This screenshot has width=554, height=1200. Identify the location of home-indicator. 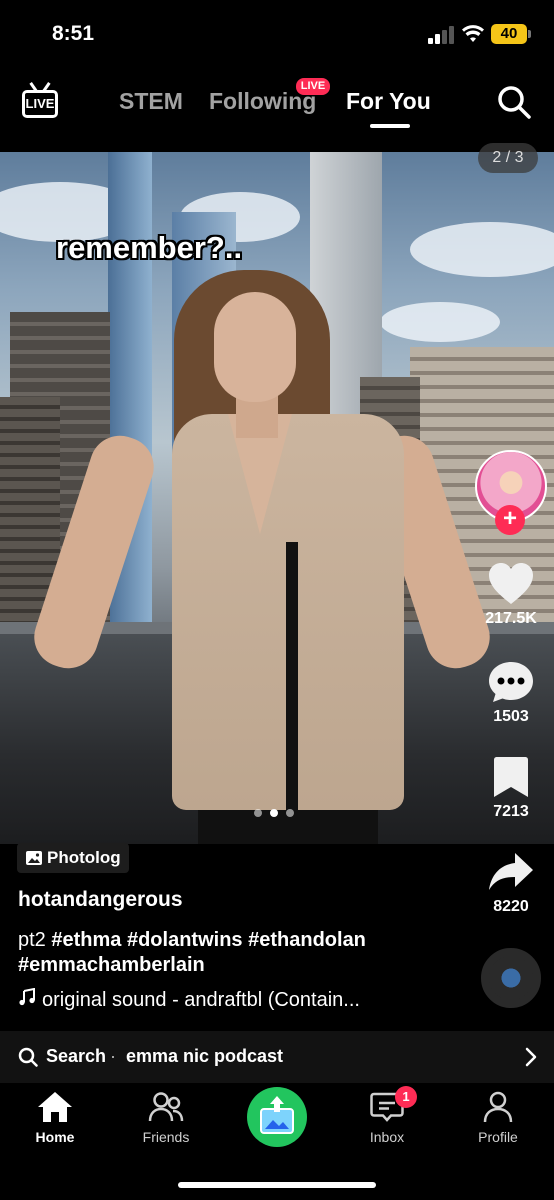
(277, 1185).